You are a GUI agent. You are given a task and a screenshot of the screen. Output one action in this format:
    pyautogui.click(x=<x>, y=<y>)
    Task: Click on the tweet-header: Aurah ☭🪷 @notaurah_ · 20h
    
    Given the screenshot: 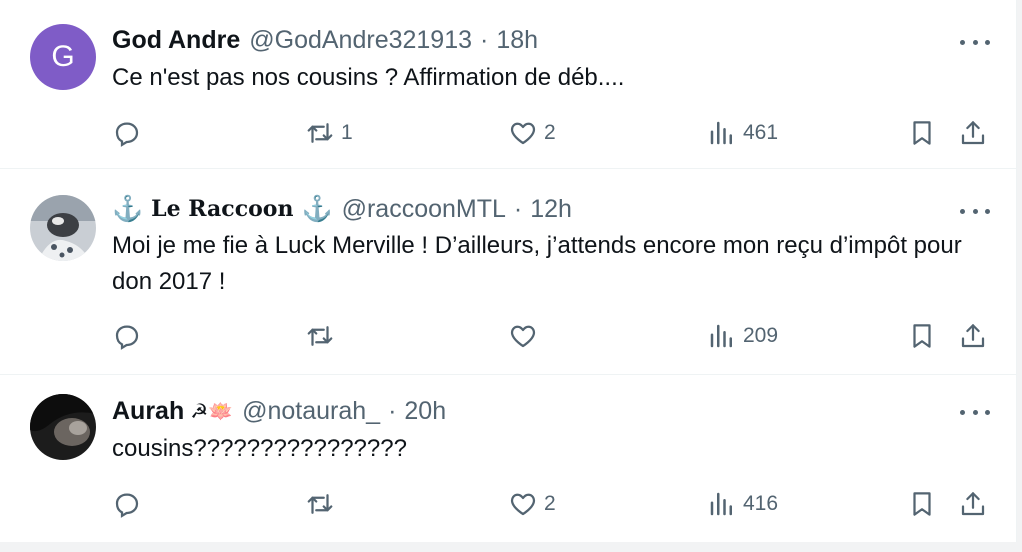 What is the action you would take?
    pyautogui.click(x=279, y=411)
    